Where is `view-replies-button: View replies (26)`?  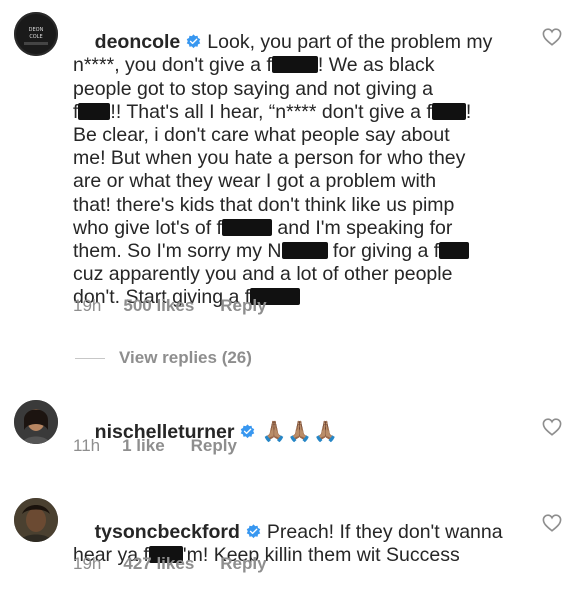 view-replies-button: View replies (26) is located at coordinates (163, 358).